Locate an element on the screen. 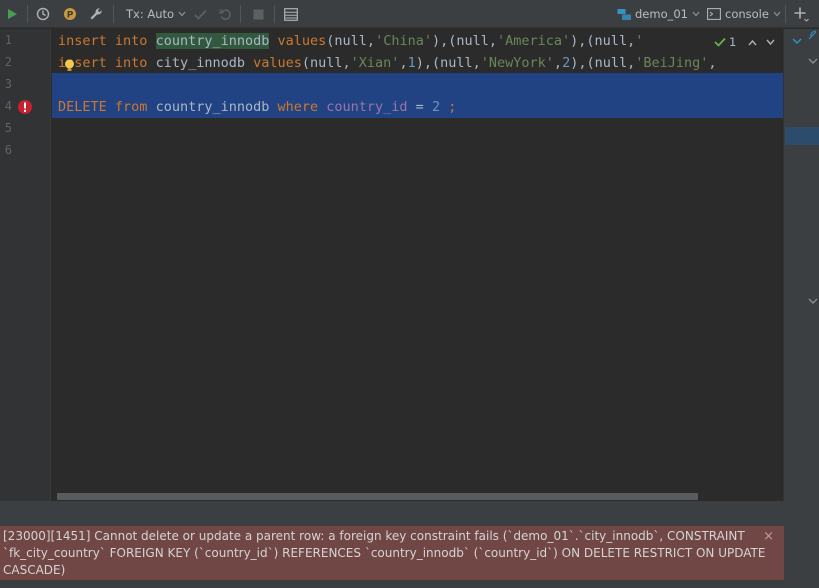 The height and width of the screenshot is (588, 819). code-token: 'Xian' is located at coordinates (375, 63).